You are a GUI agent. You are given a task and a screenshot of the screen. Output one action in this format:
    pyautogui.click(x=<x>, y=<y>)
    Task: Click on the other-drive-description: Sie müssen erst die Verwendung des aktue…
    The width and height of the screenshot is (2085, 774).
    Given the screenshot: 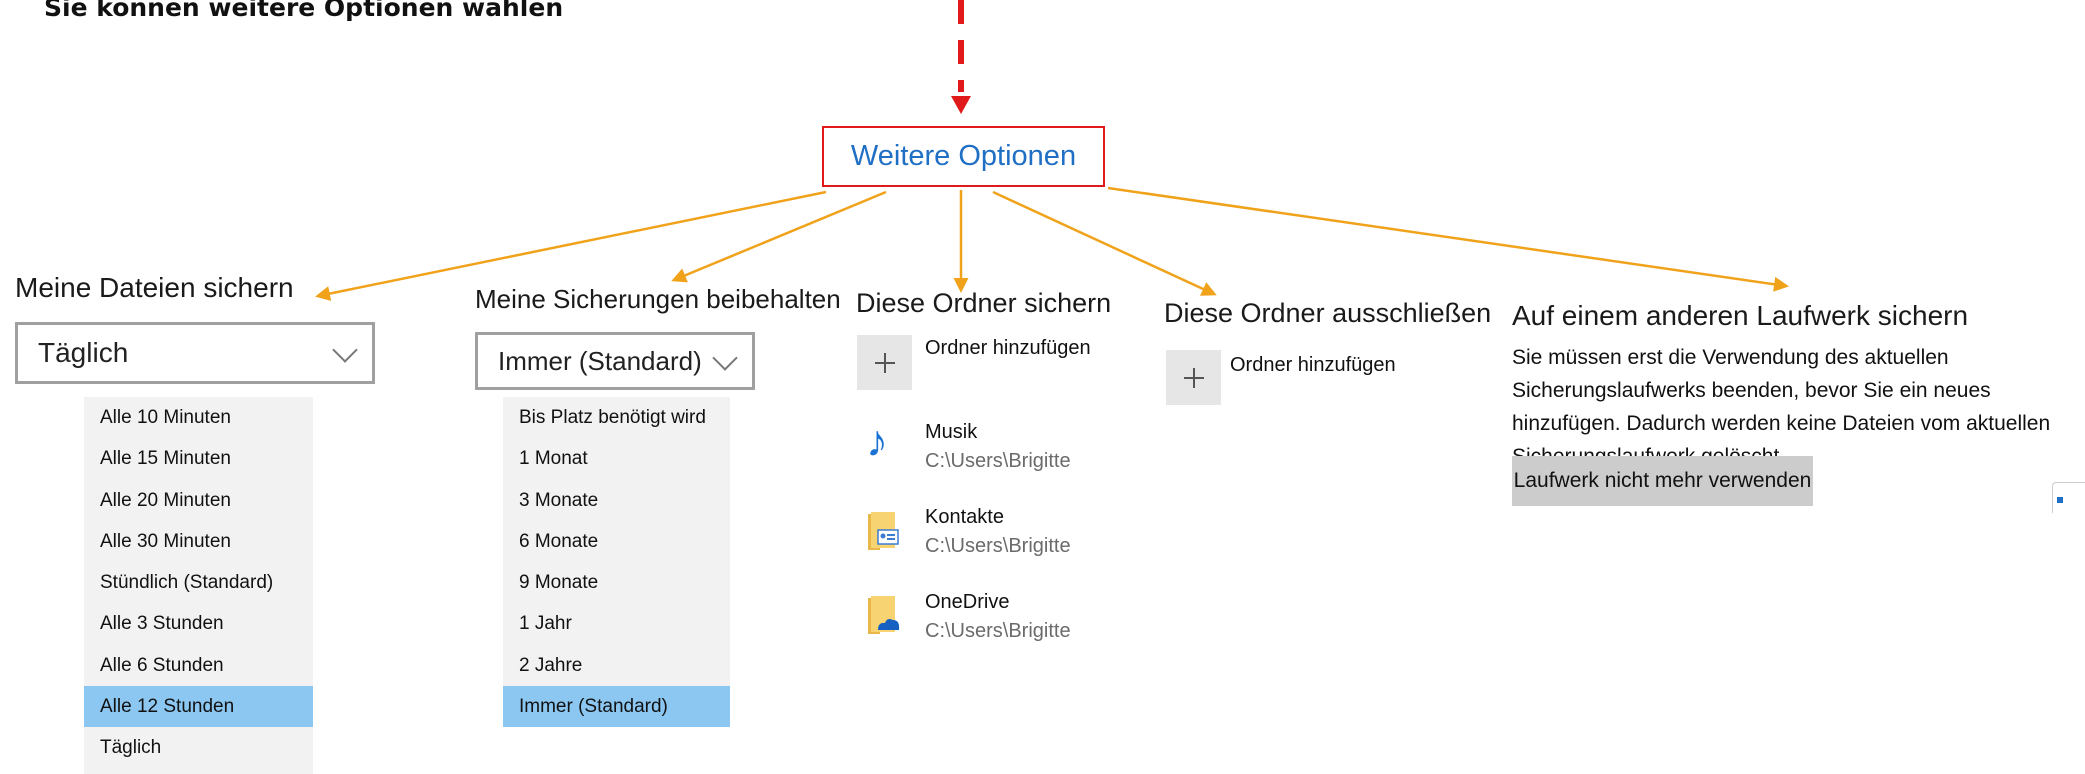 What is the action you would take?
    pyautogui.click(x=1781, y=407)
    